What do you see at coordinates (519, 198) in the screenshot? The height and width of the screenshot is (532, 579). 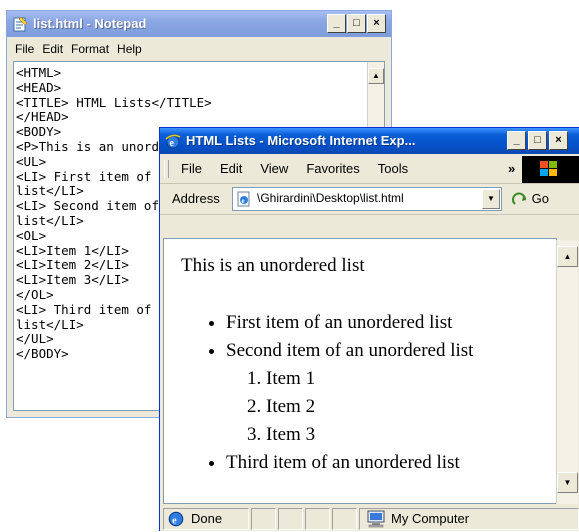 I see `go-arrow-icon` at bounding box center [519, 198].